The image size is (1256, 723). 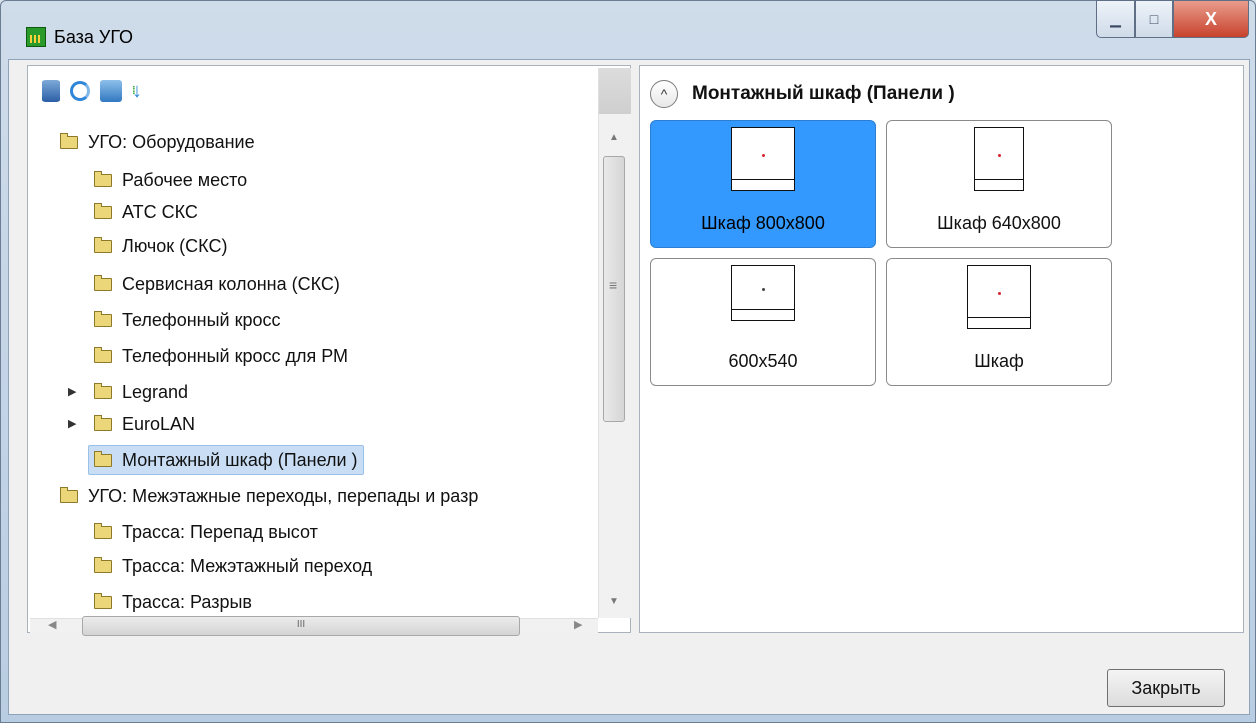 I want to click on title-bar: База УГО ▁ □ X, so click(x=628, y=29).